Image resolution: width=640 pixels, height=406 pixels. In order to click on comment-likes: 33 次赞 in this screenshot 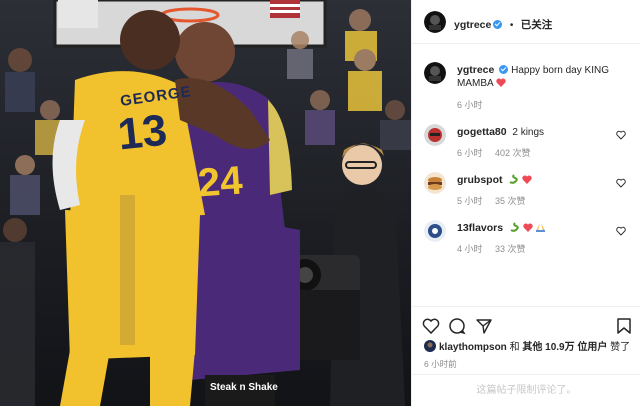, I will do `click(510, 249)`.